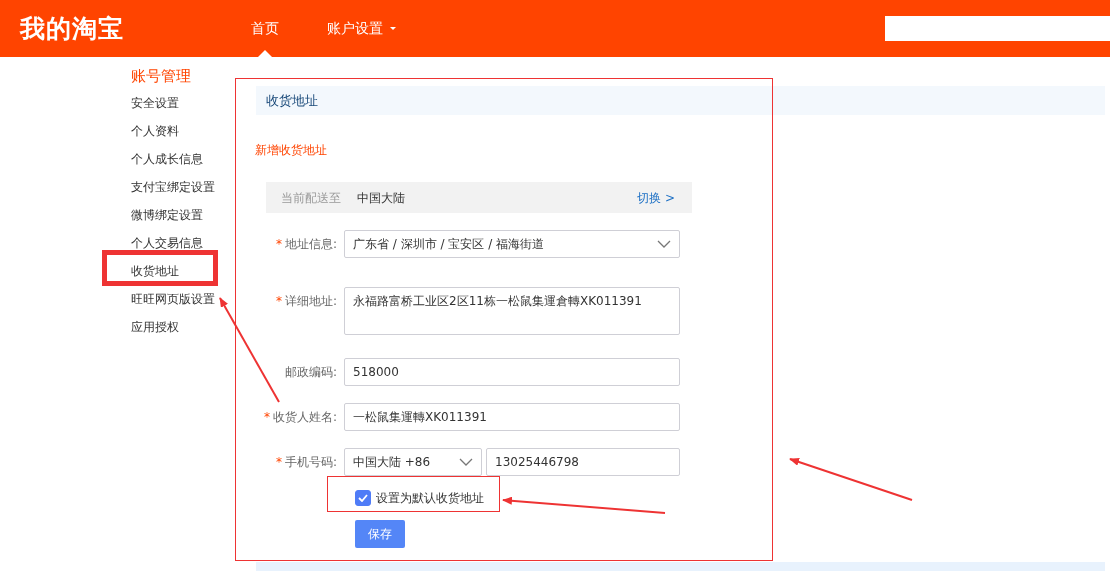 Image resolution: width=1110 pixels, height=571 pixels. I want to click on address-select: 广东省 / 深圳市 / 宝安区 / 福海街道, so click(512, 244).